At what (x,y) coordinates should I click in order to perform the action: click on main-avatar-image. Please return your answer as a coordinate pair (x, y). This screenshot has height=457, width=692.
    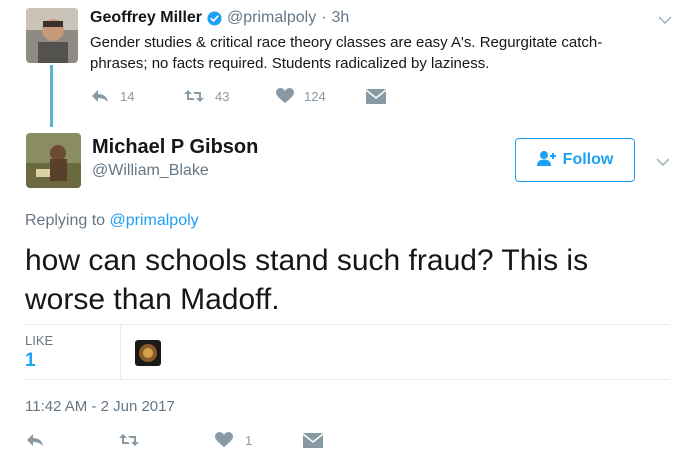
    Looking at the image, I should click on (53, 160).